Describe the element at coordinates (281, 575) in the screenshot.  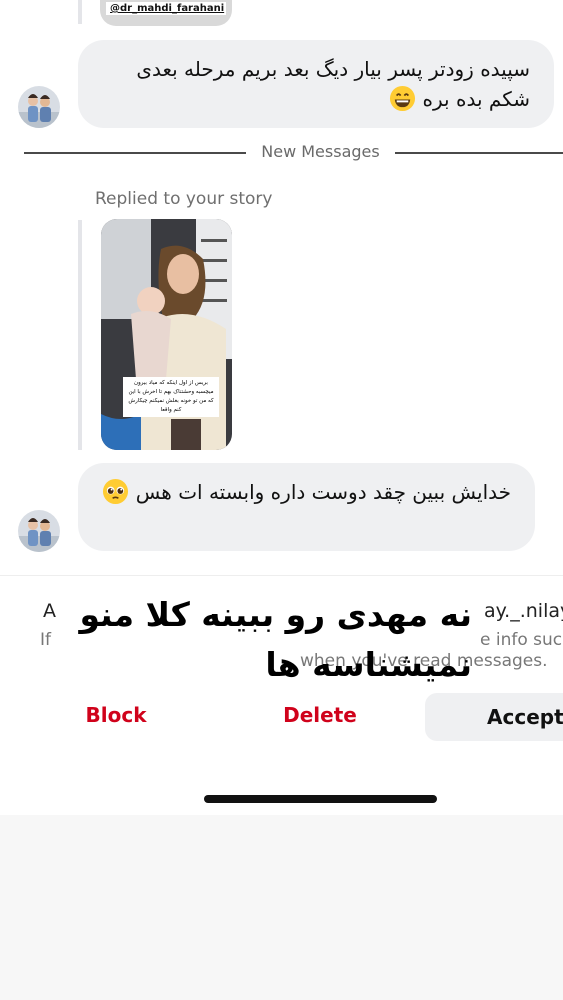
I see `panel-separator` at that location.